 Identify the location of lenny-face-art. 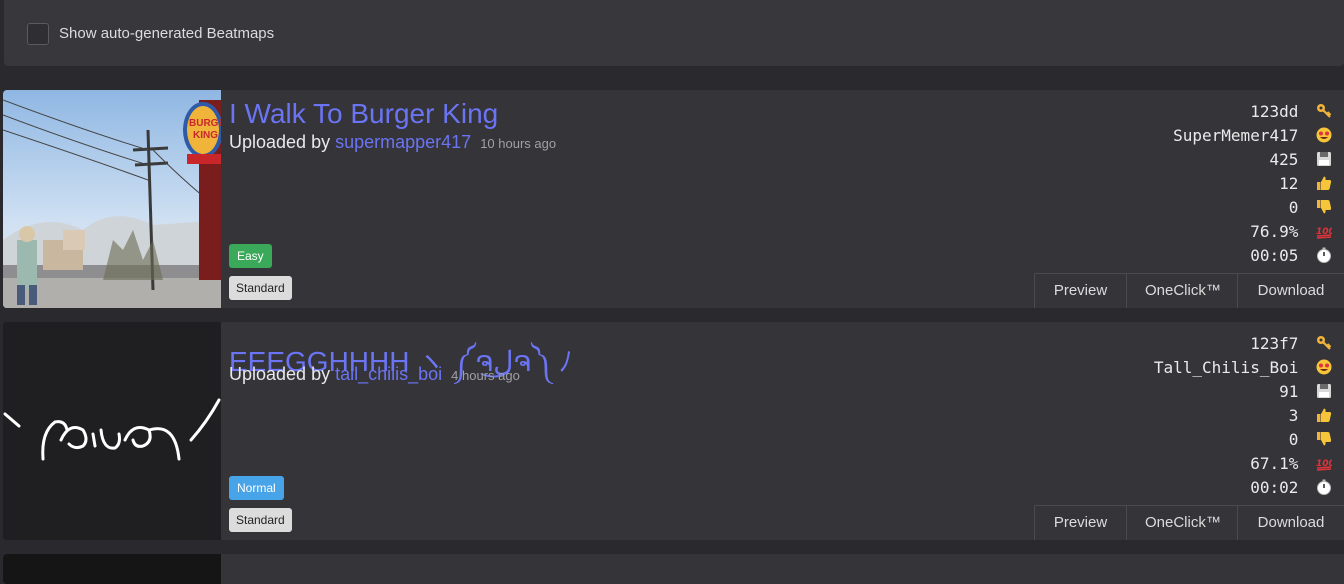
(112, 431).